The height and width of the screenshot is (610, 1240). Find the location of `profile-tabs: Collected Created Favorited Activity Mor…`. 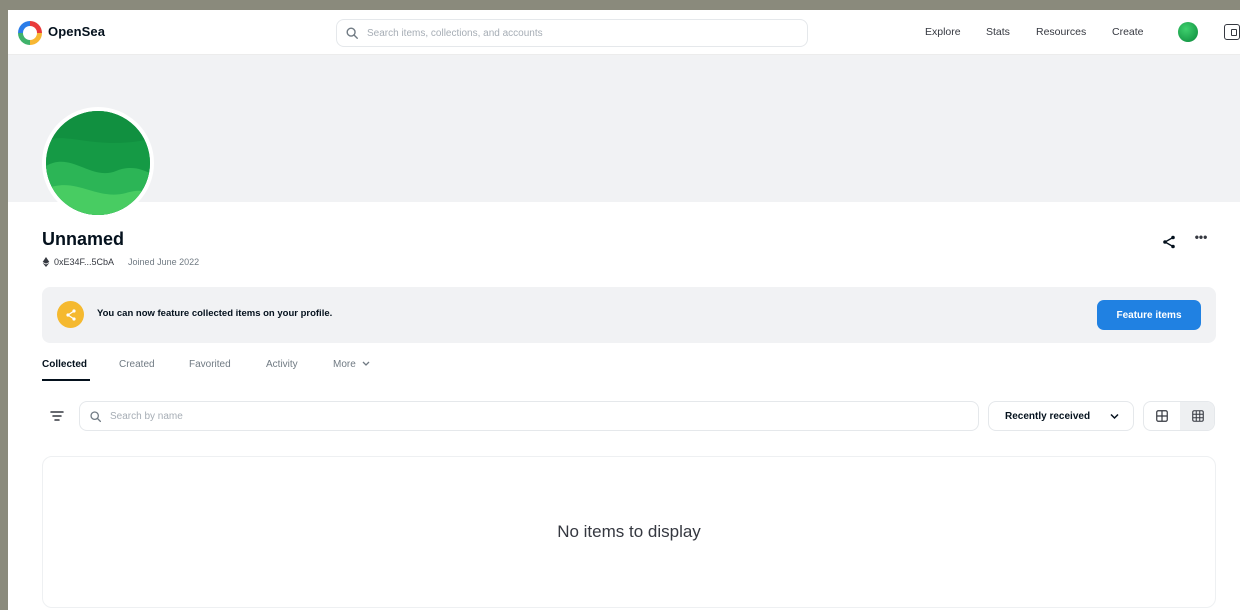

profile-tabs: Collected Created Favorited Activity Mor… is located at coordinates (242, 371).